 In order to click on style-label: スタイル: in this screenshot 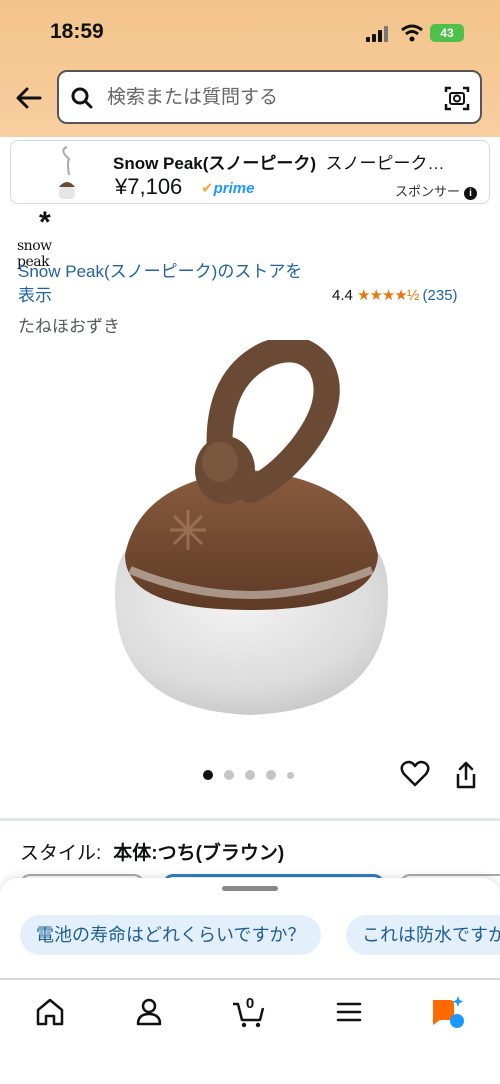, I will do `click(61, 853)`.